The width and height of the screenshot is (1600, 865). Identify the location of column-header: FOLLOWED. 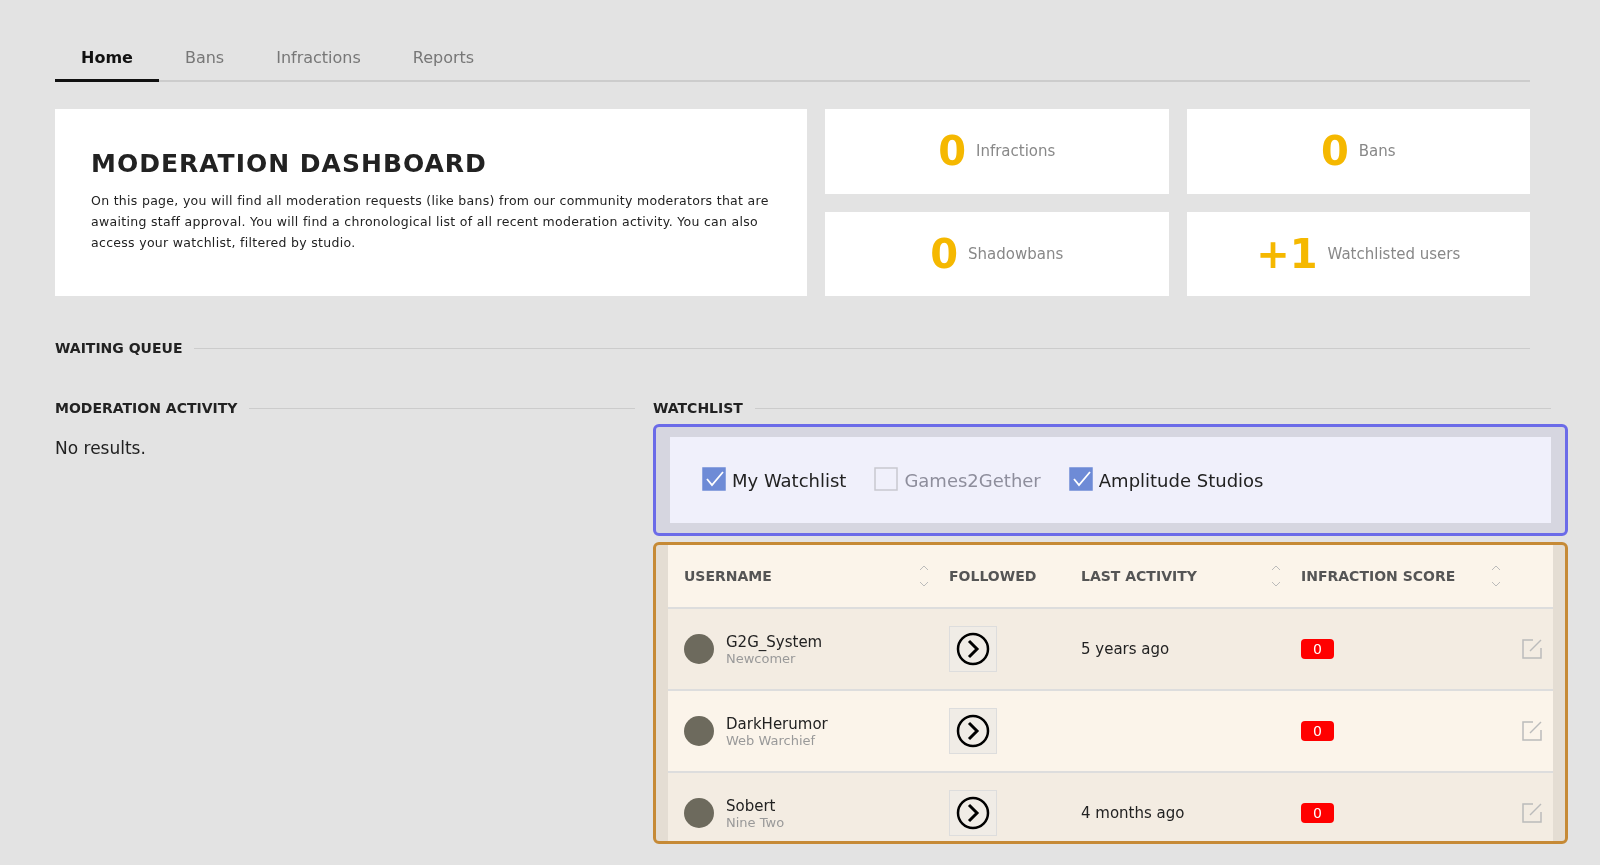
(993, 576).